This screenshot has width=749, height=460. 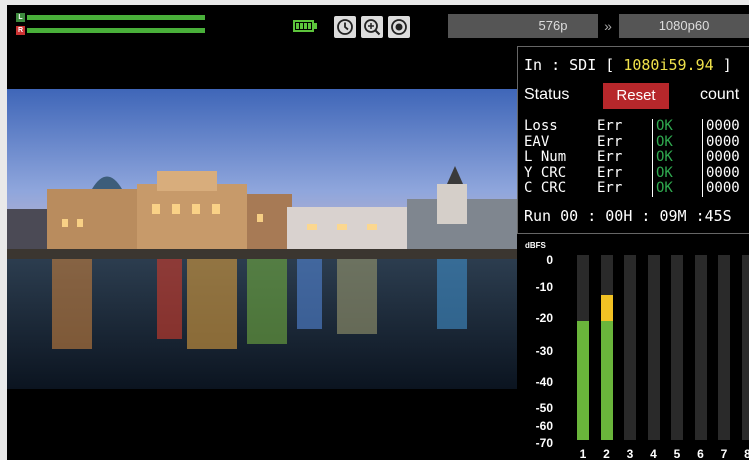 I want to click on meter-peak-indicator, so click(x=606, y=308).